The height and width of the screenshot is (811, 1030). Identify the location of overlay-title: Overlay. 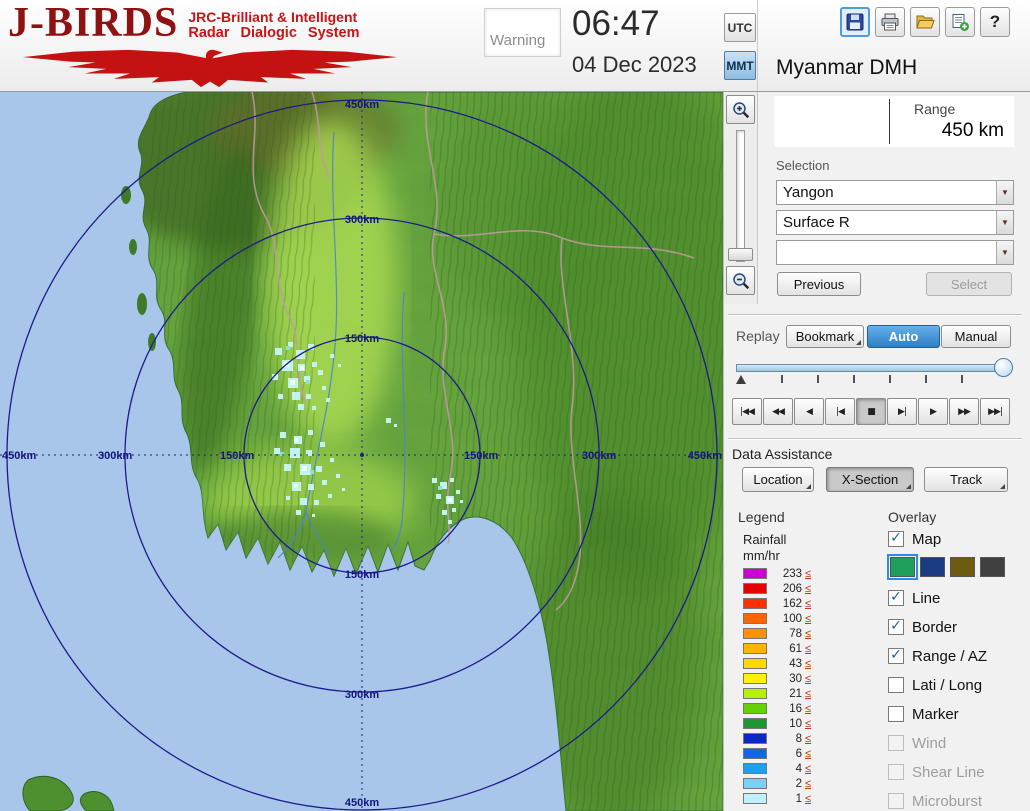
(912, 517).